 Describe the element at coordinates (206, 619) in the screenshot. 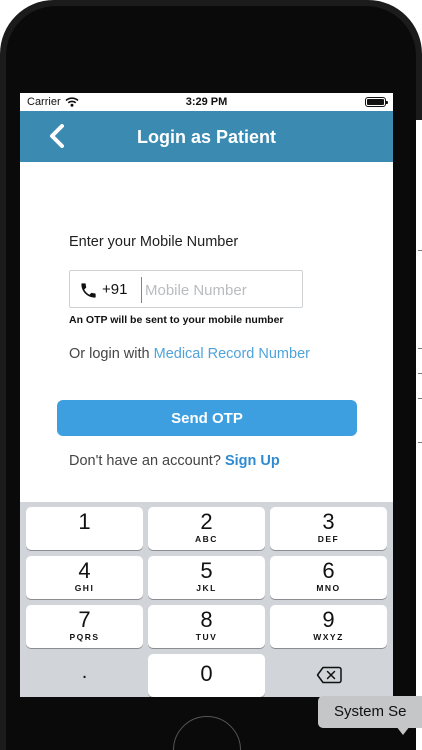

I see `key-number: 8` at that location.